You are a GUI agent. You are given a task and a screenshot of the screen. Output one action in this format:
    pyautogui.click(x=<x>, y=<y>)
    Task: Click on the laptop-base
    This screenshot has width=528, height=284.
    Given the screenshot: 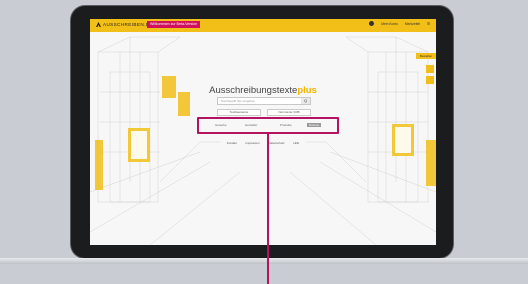 What is the action you would take?
    pyautogui.click(x=264, y=261)
    